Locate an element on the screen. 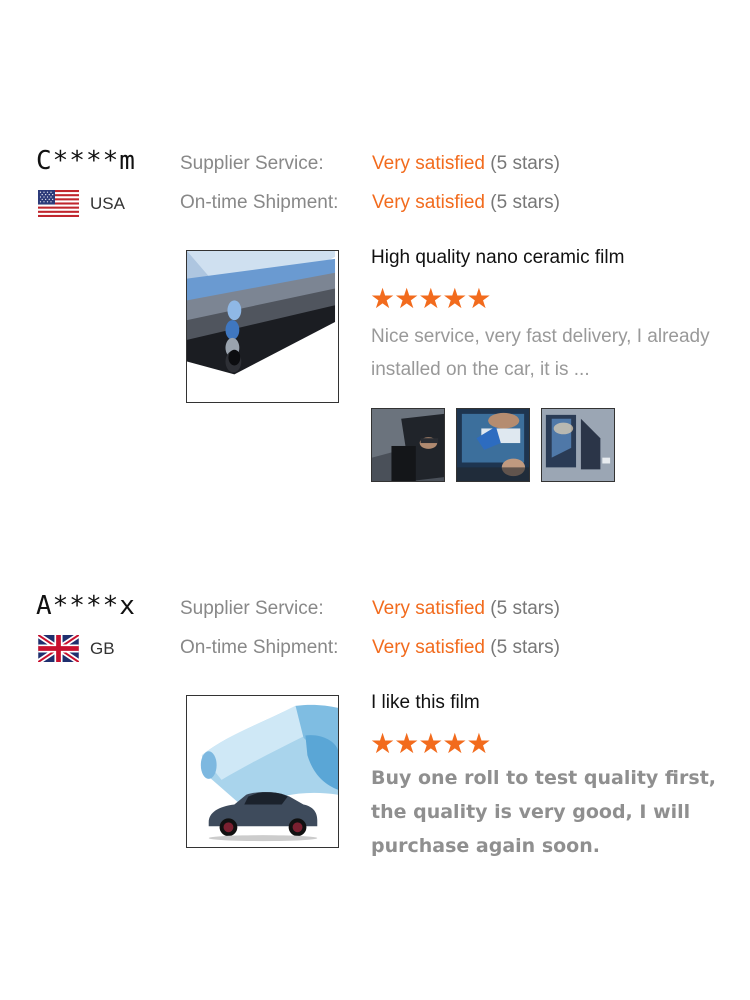 The image size is (750, 1000). window-film-rolls-image is located at coordinates (262, 326).